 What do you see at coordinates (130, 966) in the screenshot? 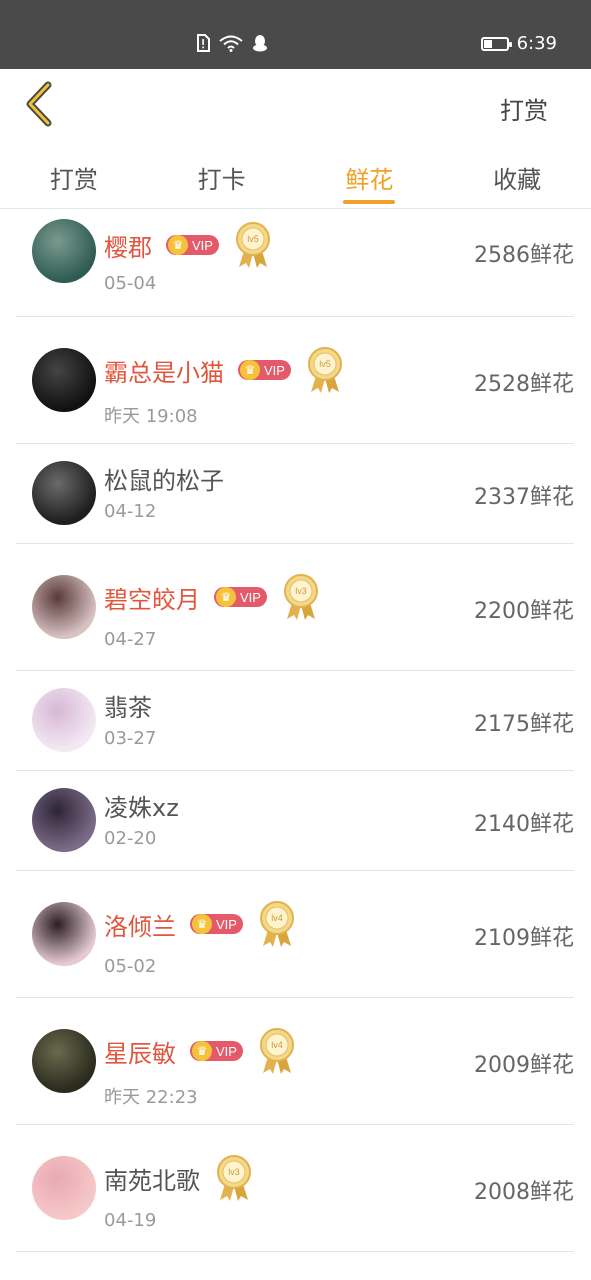
I see `timestamp: 05-02` at bounding box center [130, 966].